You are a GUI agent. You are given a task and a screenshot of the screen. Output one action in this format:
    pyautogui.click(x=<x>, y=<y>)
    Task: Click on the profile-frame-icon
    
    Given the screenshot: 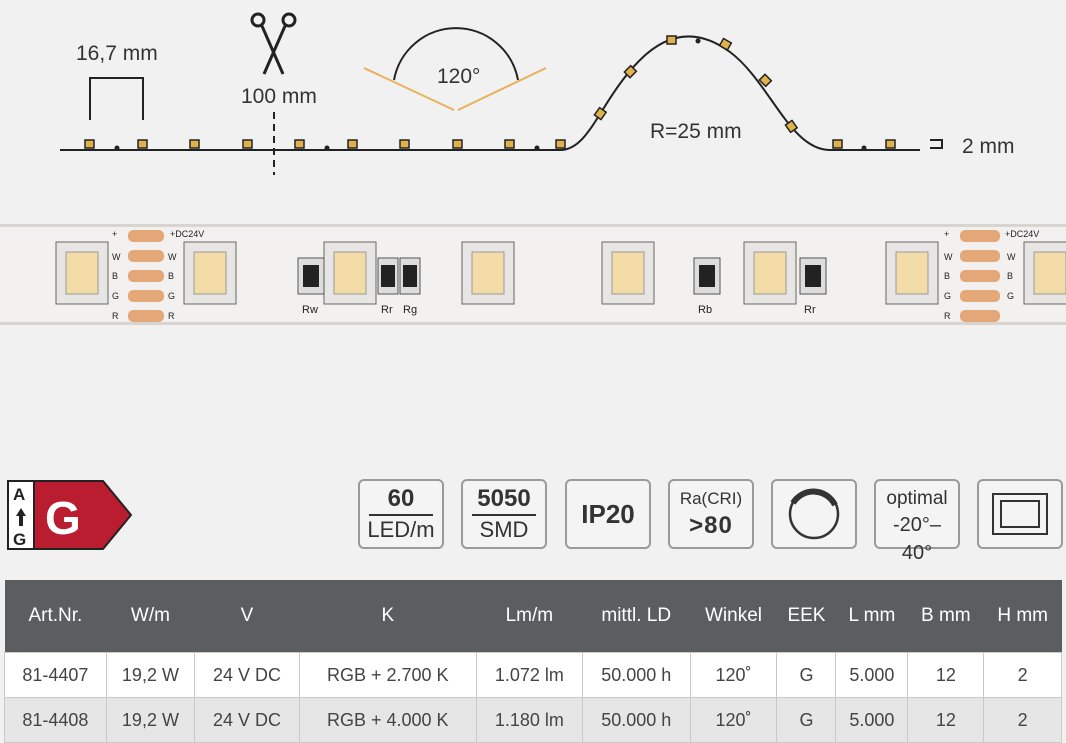 What is the action you would take?
    pyautogui.click(x=1020, y=514)
    